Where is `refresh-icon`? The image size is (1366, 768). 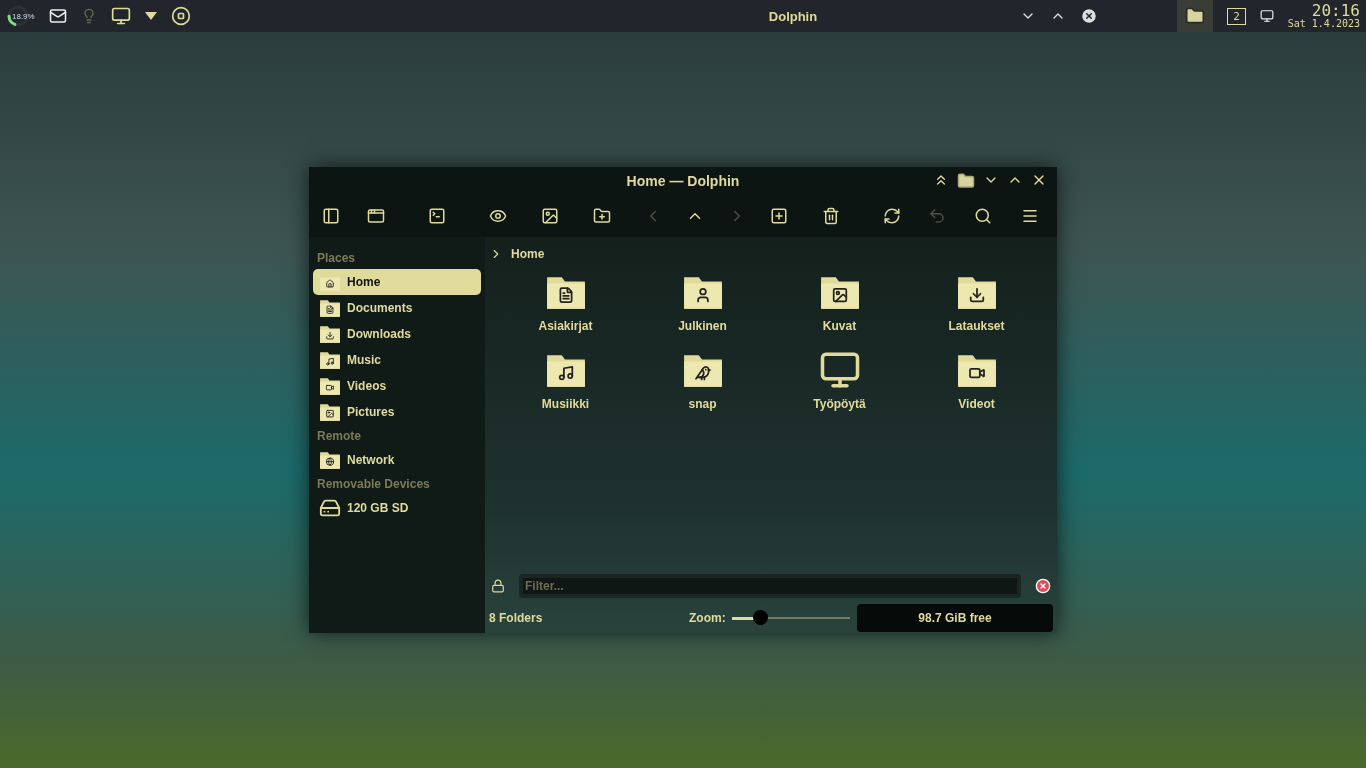 refresh-icon is located at coordinates (891, 216).